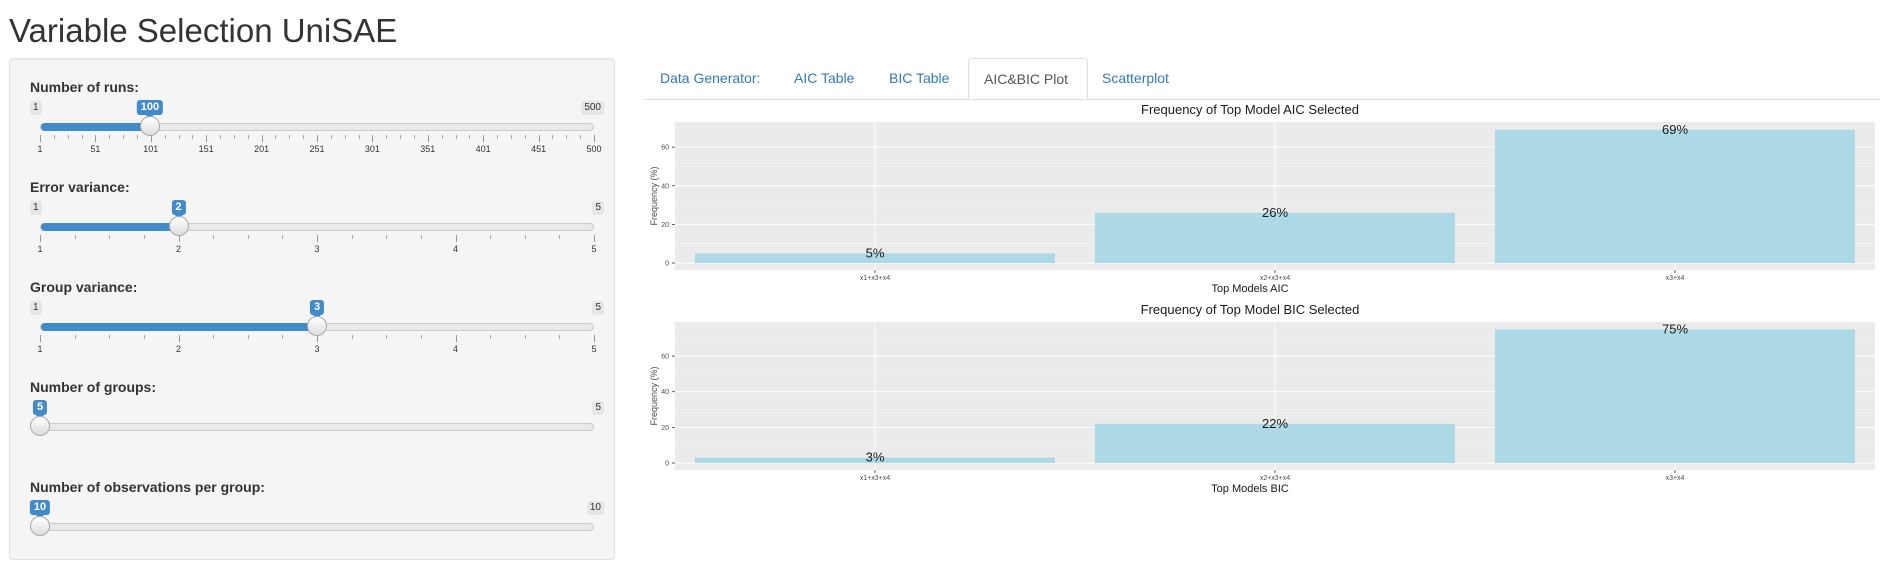 The image size is (1887, 575). Describe the element at coordinates (592, 108) in the screenshot. I see `slider-max-label: 500` at that location.